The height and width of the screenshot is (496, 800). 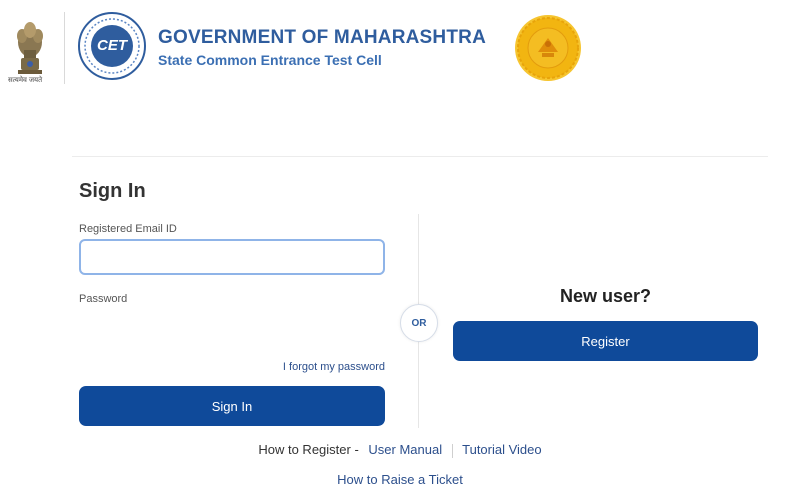 I want to click on cet-logo-text: CET, so click(x=112, y=45).